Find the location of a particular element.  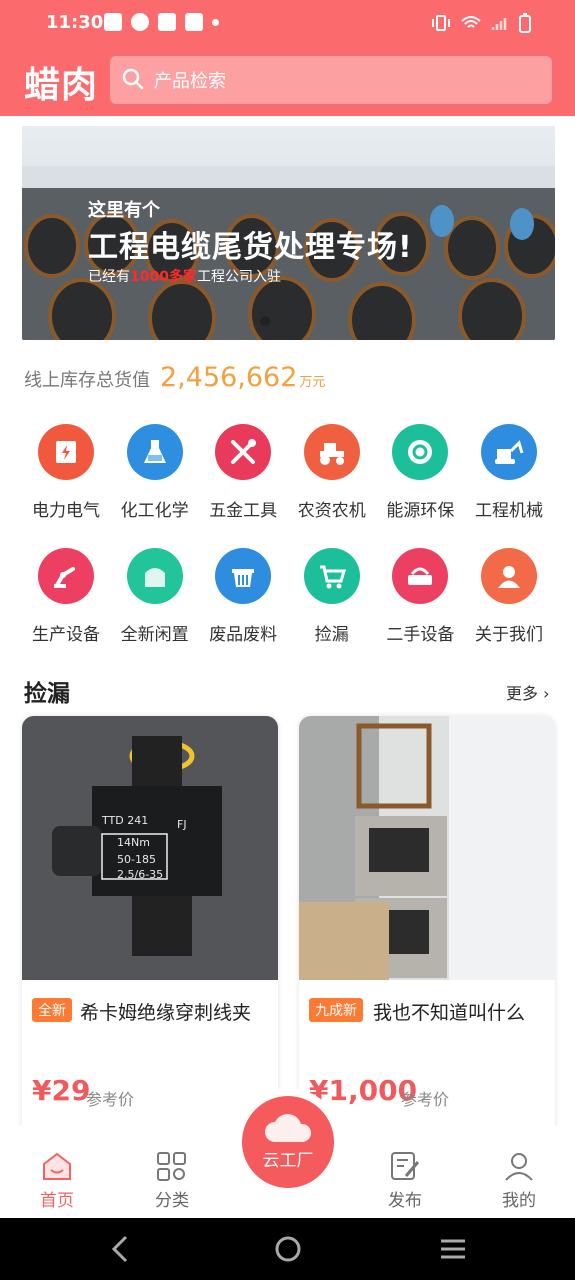

more-link: 更多 › is located at coordinates (528, 692).